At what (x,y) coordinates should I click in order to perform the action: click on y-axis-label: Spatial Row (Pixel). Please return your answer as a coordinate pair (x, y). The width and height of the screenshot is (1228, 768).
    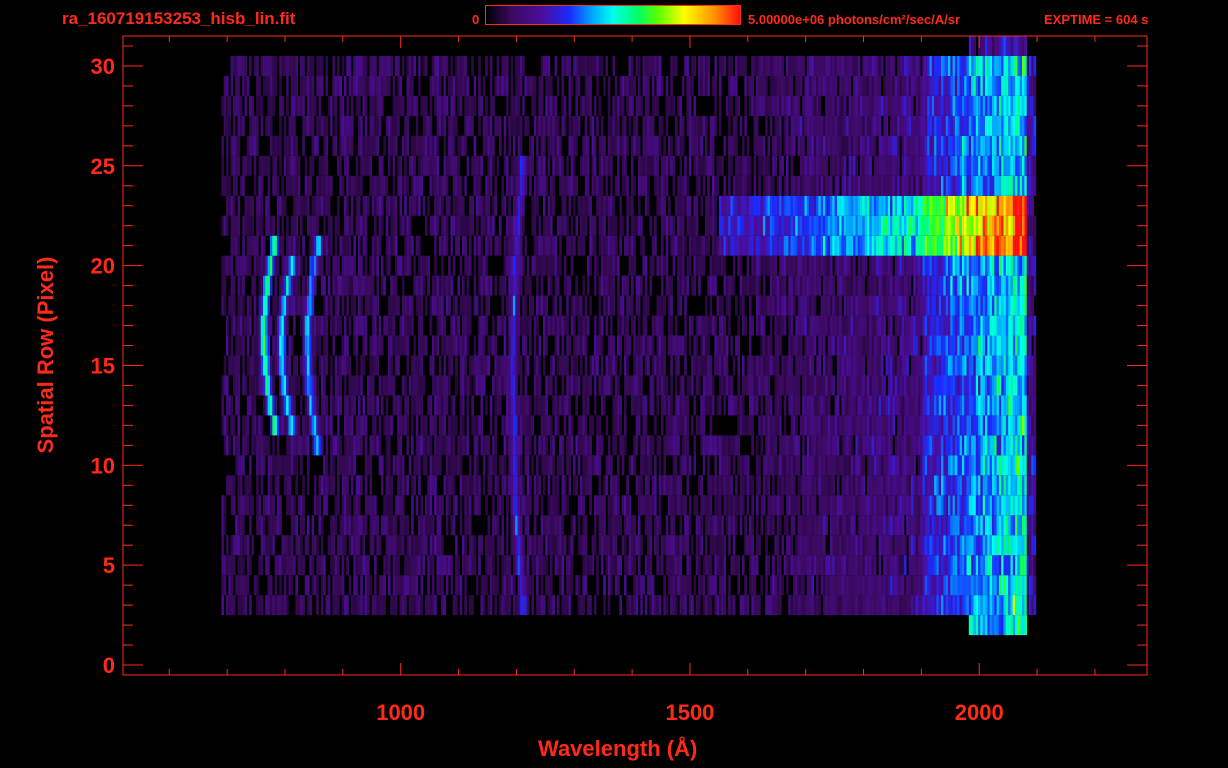
    Looking at the image, I should click on (45, 355).